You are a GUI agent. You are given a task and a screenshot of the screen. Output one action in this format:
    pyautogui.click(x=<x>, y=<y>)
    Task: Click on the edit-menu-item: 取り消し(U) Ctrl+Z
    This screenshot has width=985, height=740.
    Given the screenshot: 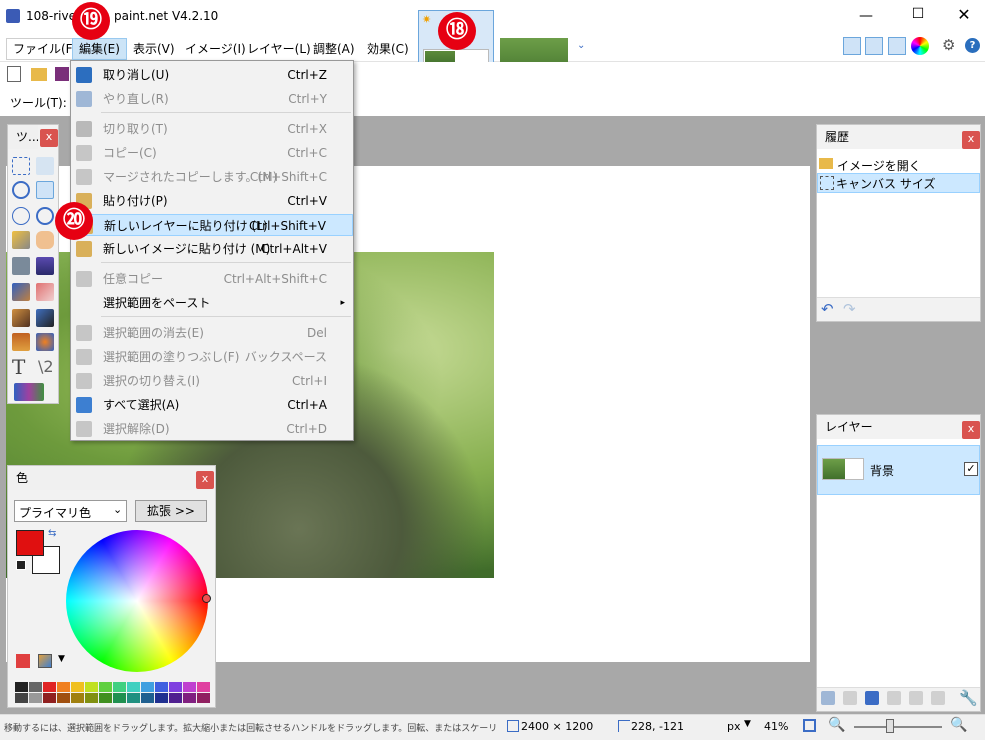 What is the action you would take?
    pyautogui.click(x=212, y=75)
    